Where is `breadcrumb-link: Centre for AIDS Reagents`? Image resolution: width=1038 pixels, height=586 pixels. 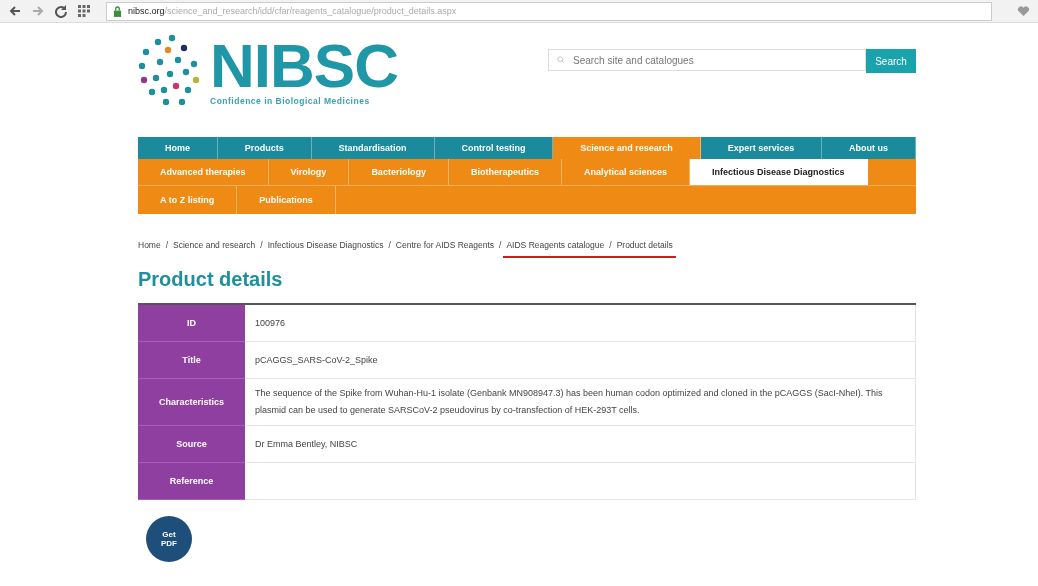 breadcrumb-link: Centre for AIDS Reagents is located at coordinates (445, 249).